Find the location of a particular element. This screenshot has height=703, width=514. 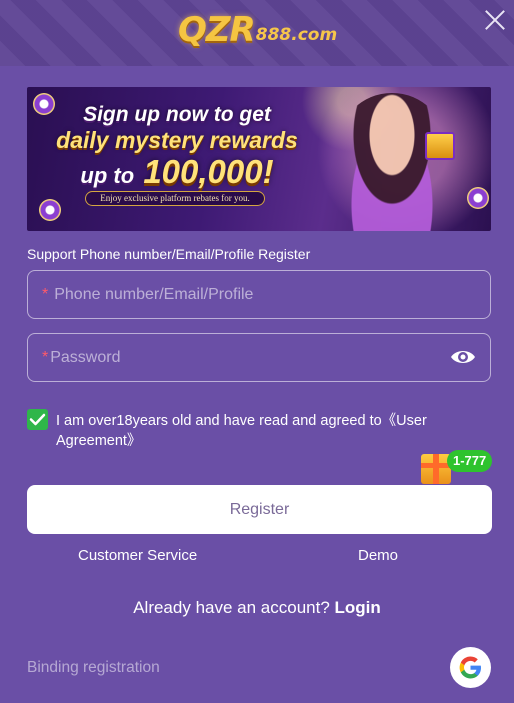

logo-wordmark: QZR is located at coordinates (217, 30).